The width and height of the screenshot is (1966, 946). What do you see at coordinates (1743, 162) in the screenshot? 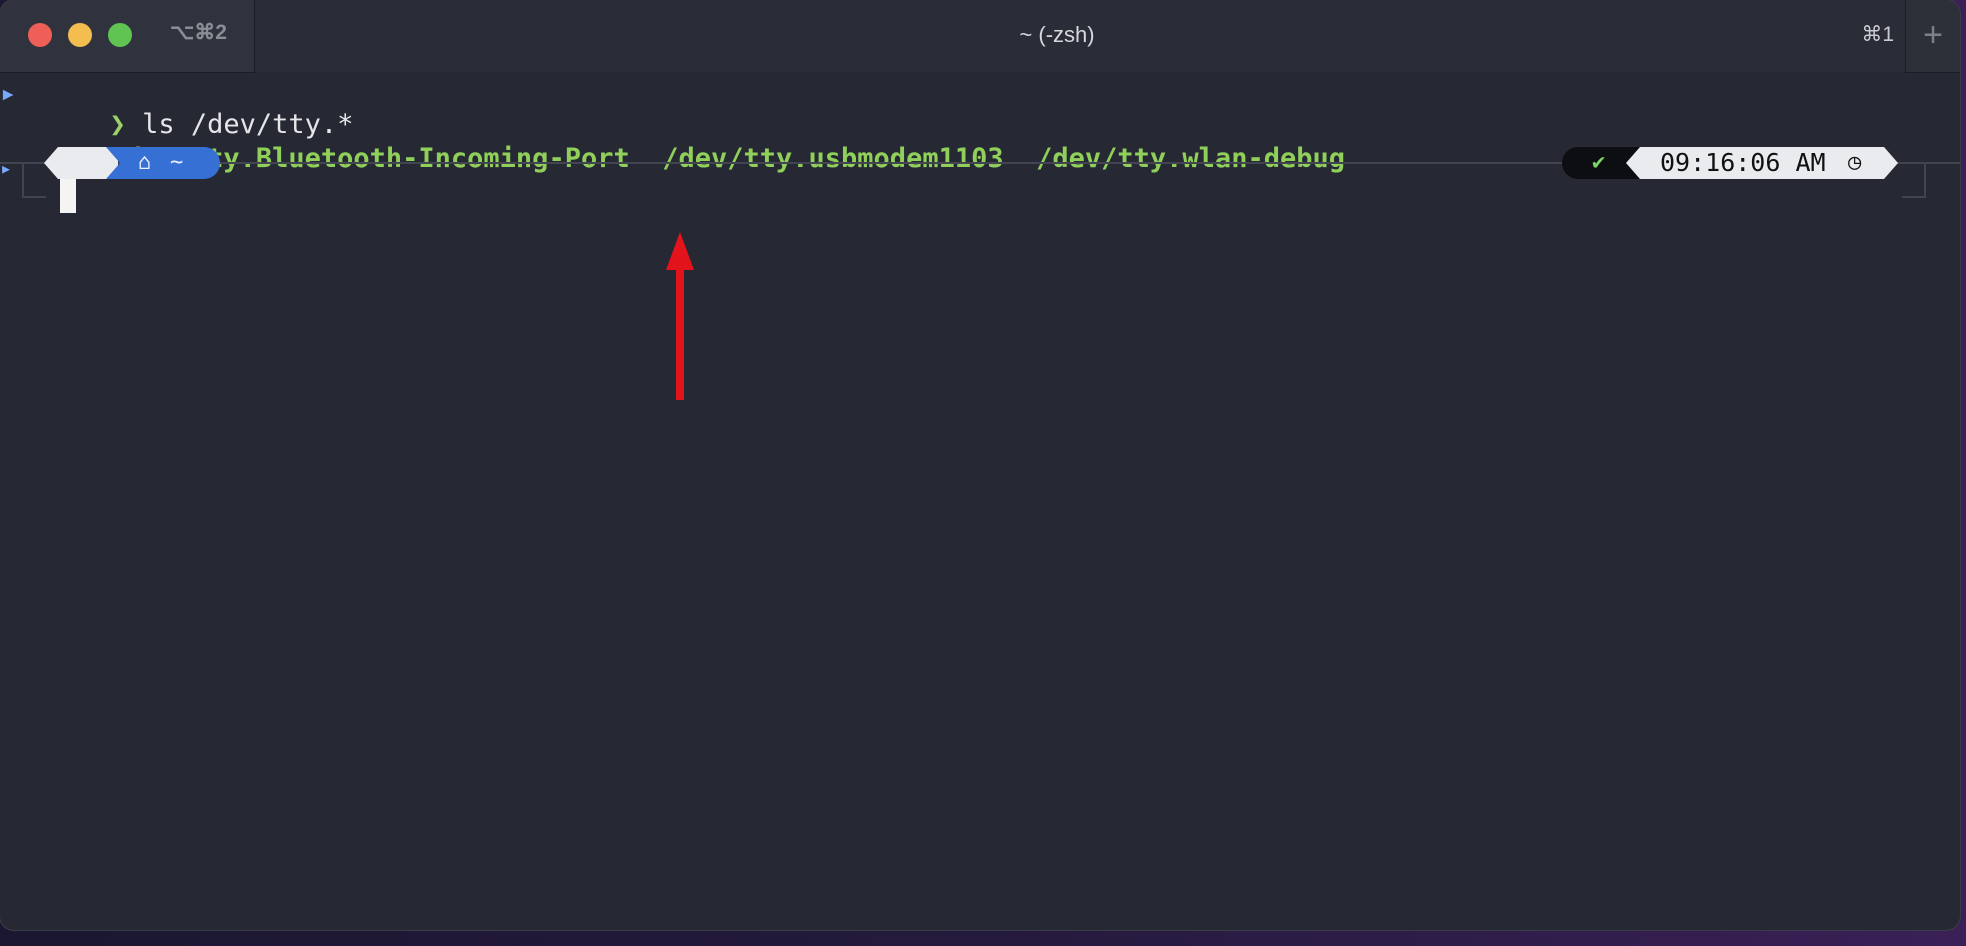
I see `prompt-time: 09:16:06 AM` at bounding box center [1743, 162].